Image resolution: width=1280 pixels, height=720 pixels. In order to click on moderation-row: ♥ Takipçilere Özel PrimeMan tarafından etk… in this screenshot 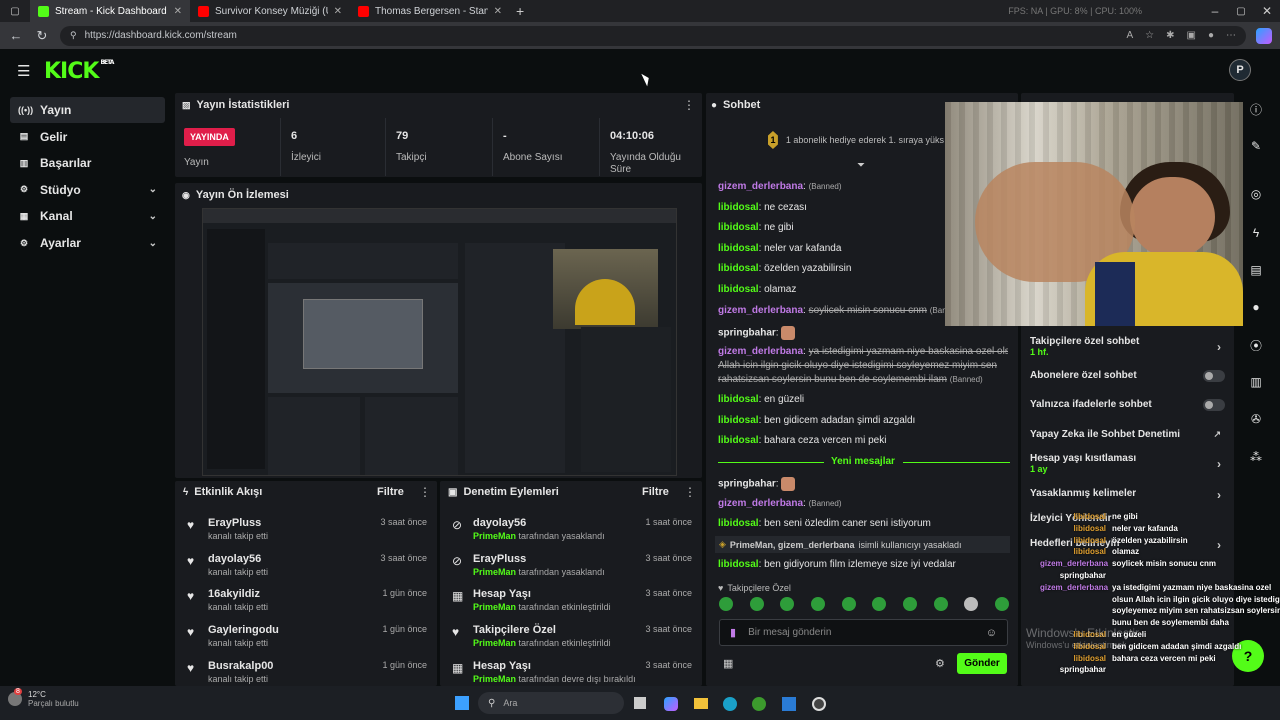, I will do `click(571, 638)`.